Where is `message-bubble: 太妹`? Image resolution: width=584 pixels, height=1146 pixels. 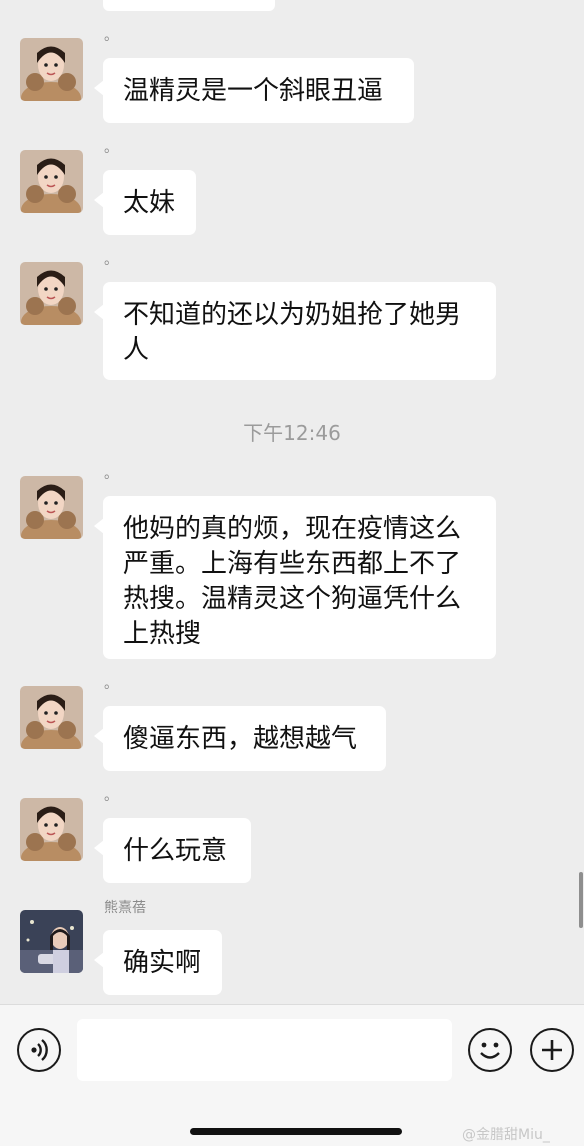 message-bubble: 太妹 is located at coordinates (145, 202).